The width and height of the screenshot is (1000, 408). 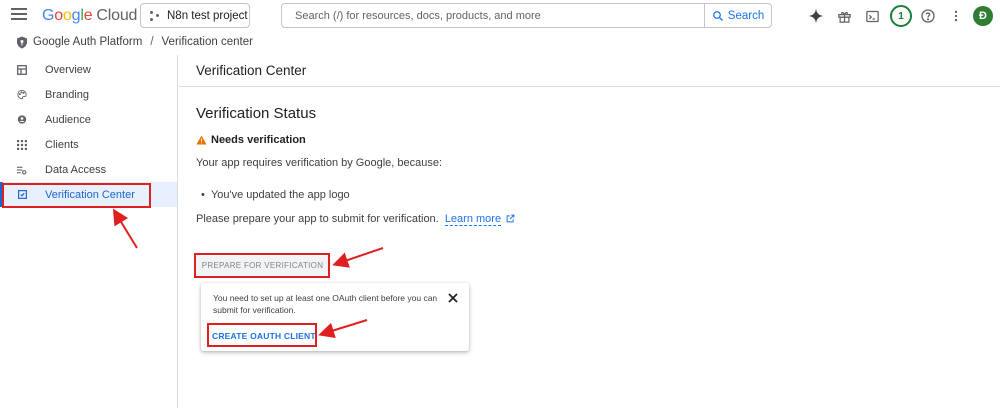 I want to click on gemini-sparkle-icon, so click(x=816, y=16).